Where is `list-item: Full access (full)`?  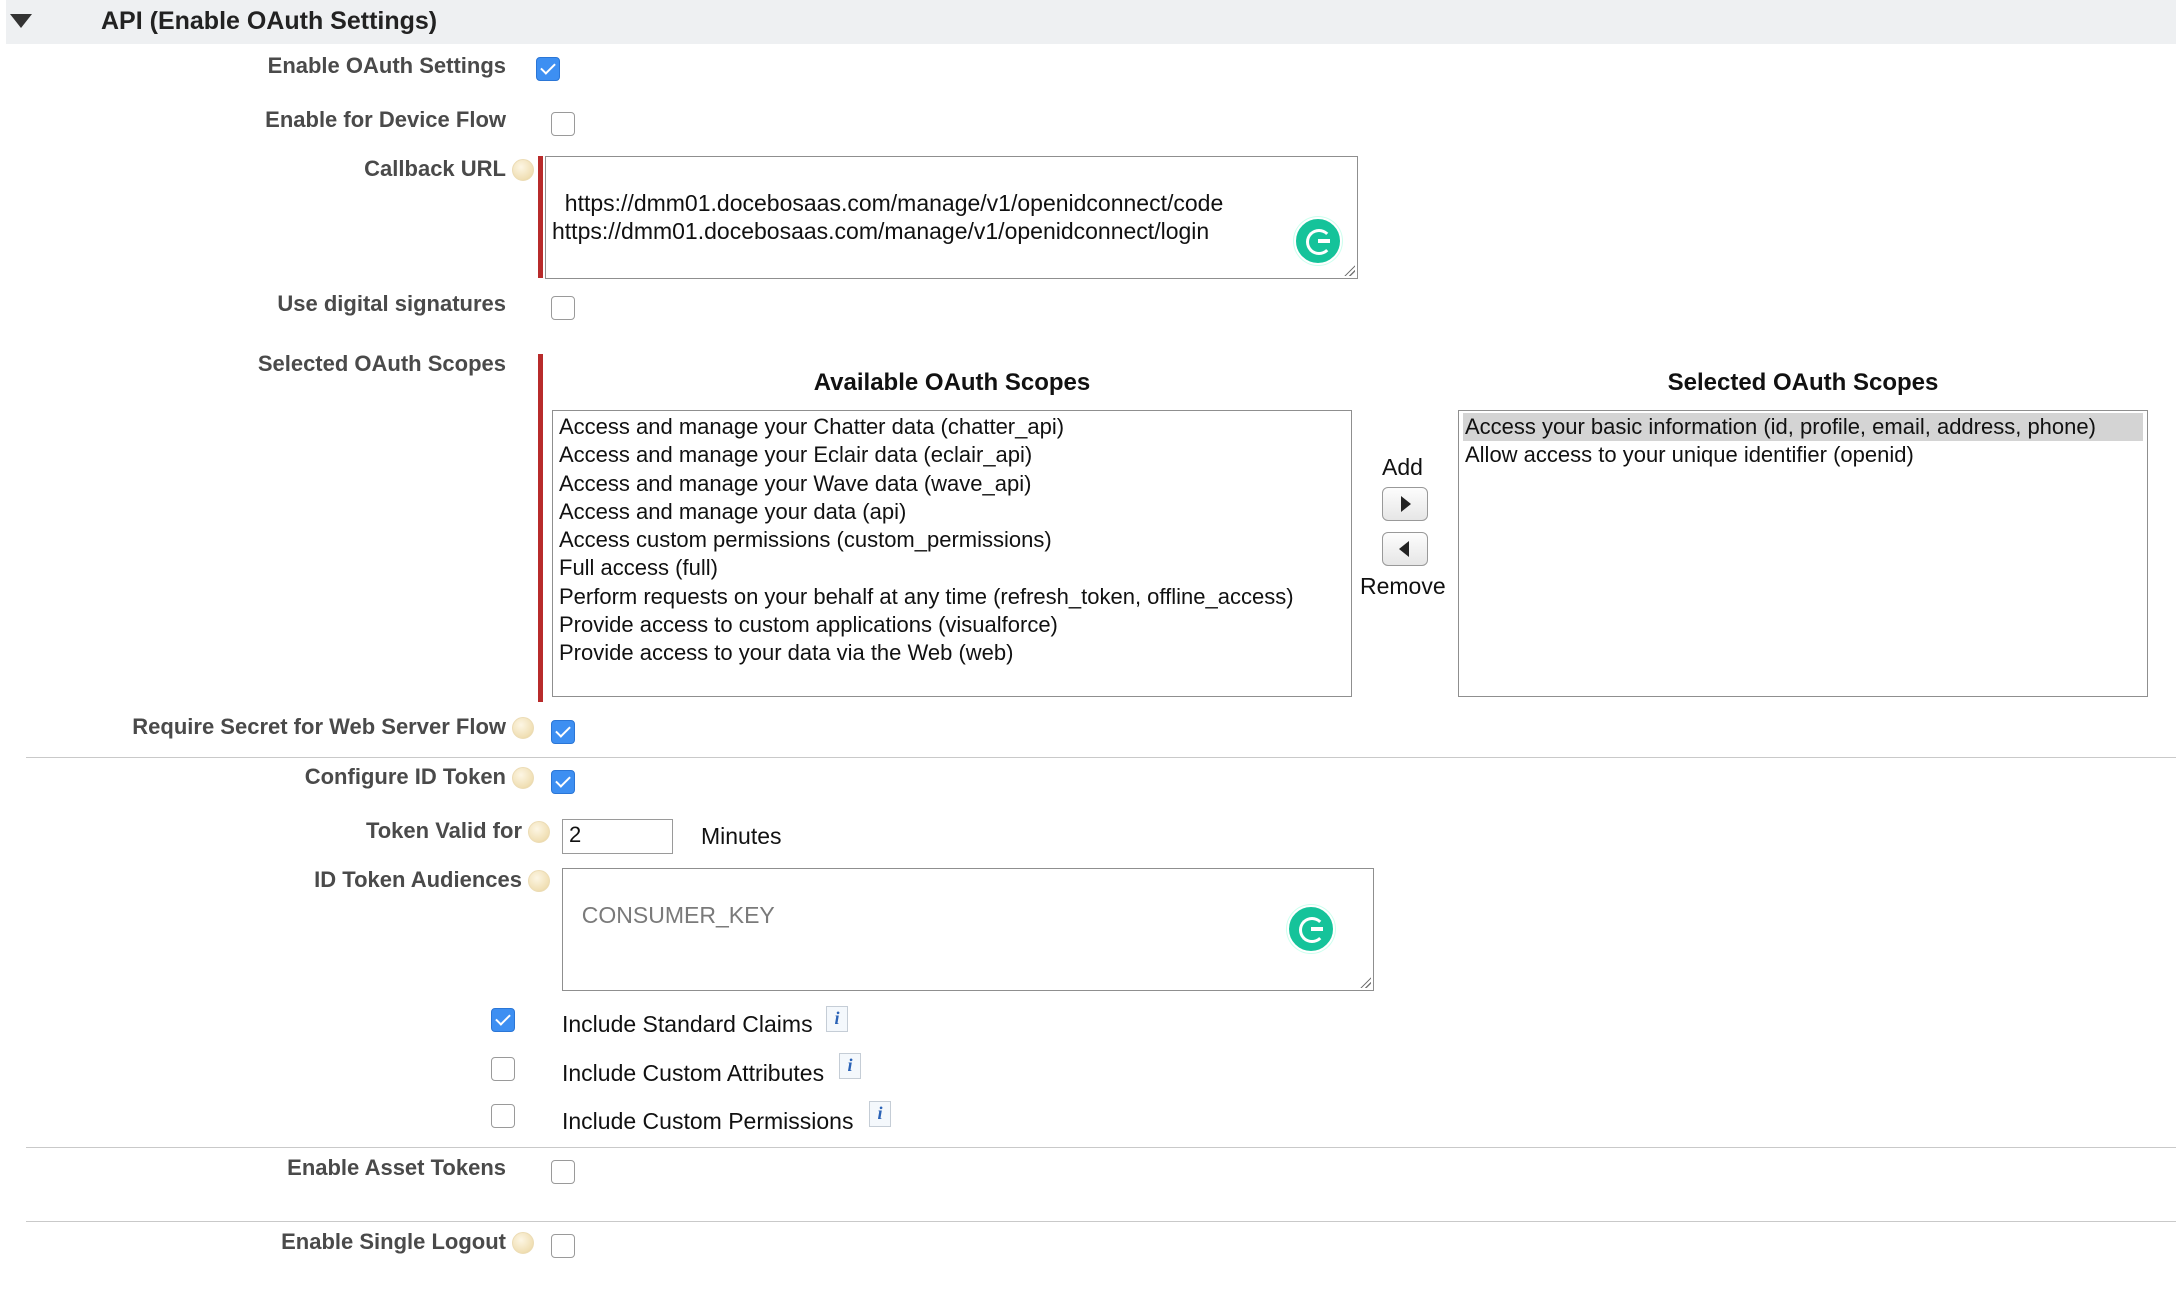
list-item: Full access (full) is located at coordinates (952, 568).